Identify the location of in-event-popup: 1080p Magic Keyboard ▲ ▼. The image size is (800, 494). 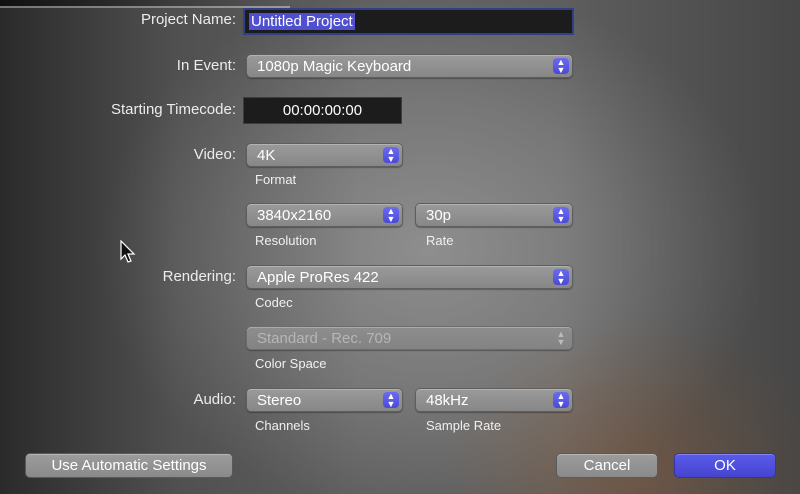
(409, 66).